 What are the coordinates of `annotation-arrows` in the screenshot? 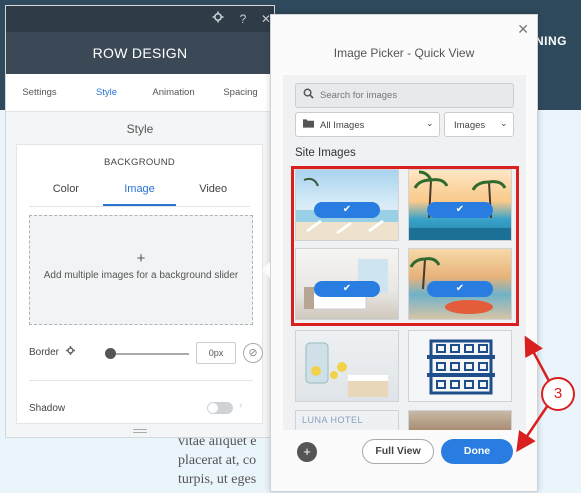 It's located at (533, 394).